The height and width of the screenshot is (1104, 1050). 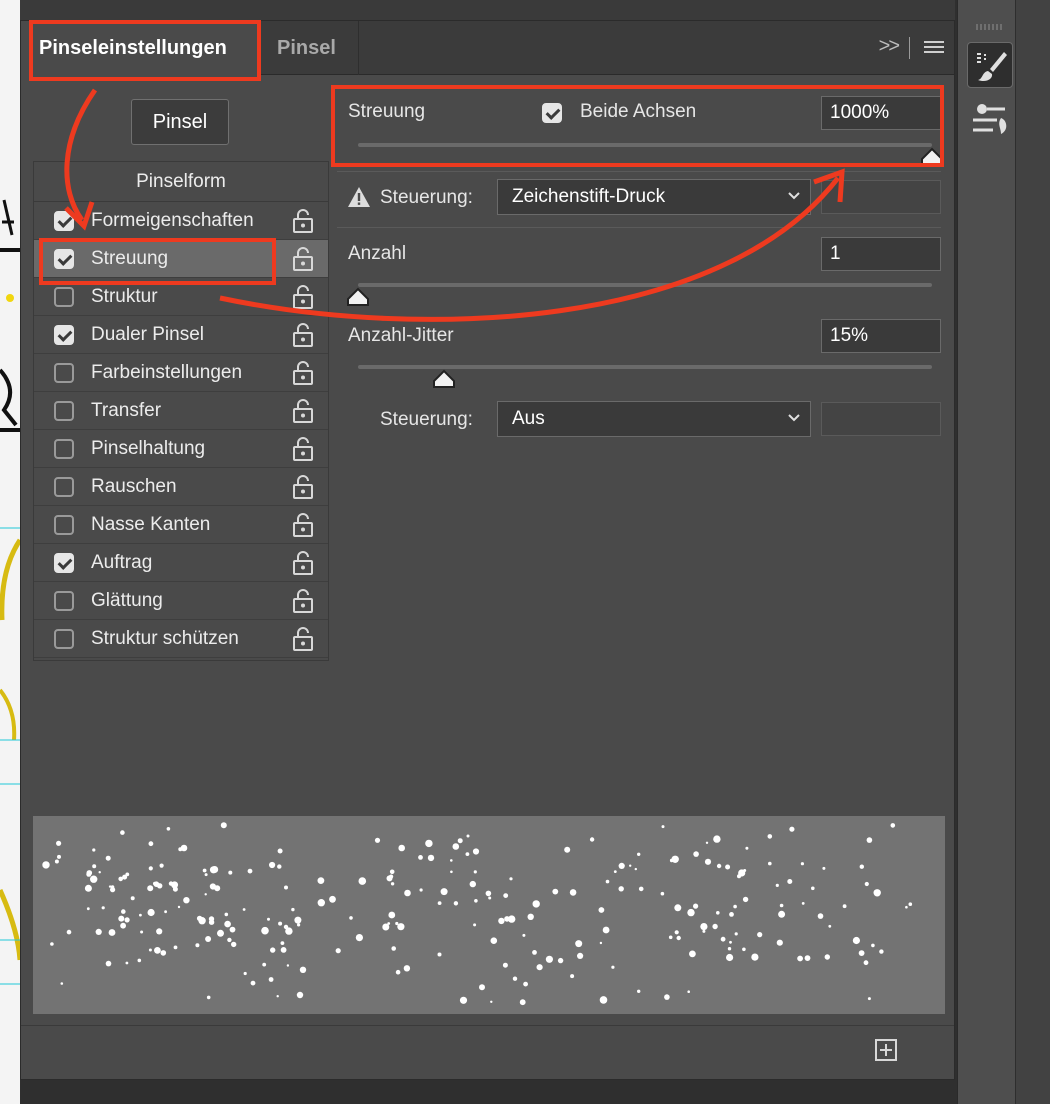 I want to click on brush-properties-icon, so click(x=990, y=119).